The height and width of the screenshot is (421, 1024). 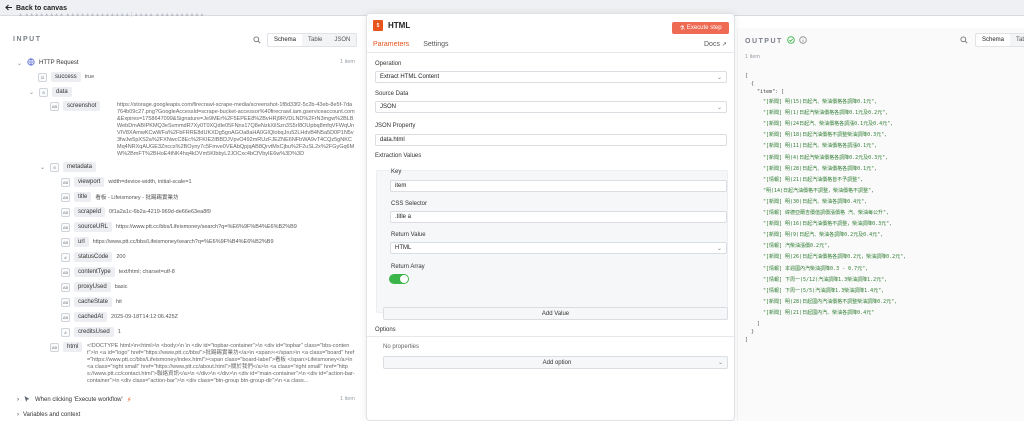 What do you see at coordinates (398, 156) in the screenshot?
I see `extraction-values-label: Extraction Values` at bounding box center [398, 156].